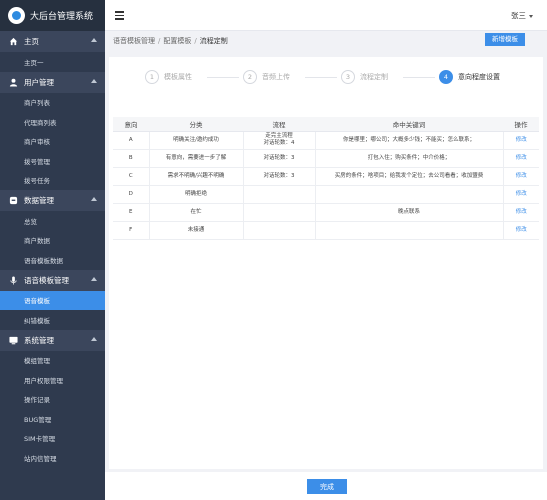 The height and width of the screenshot is (500, 547). What do you see at coordinates (52, 221) in the screenshot?
I see `sidebar-item: 总览` at bounding box center [52, 221].